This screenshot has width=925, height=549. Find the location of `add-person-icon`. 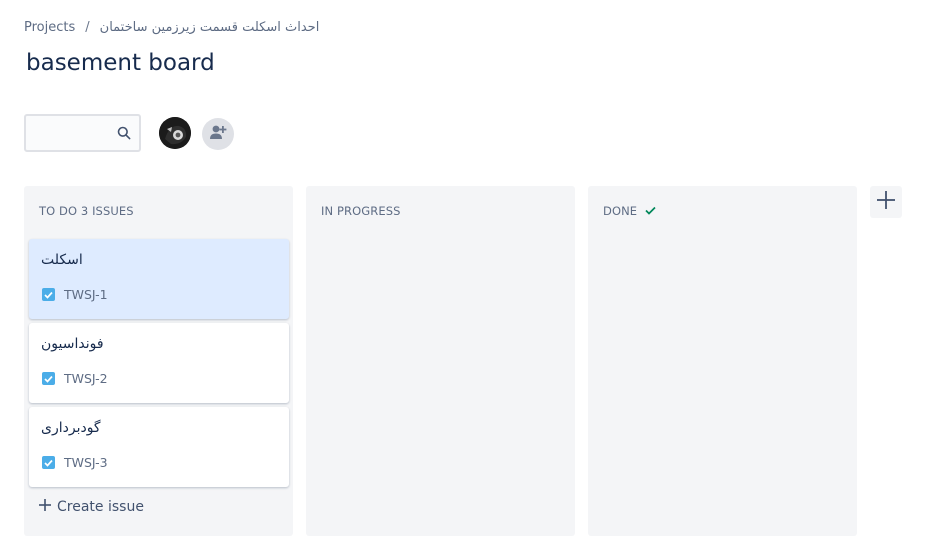

add-person-icon is located at coordinates (218, 134).